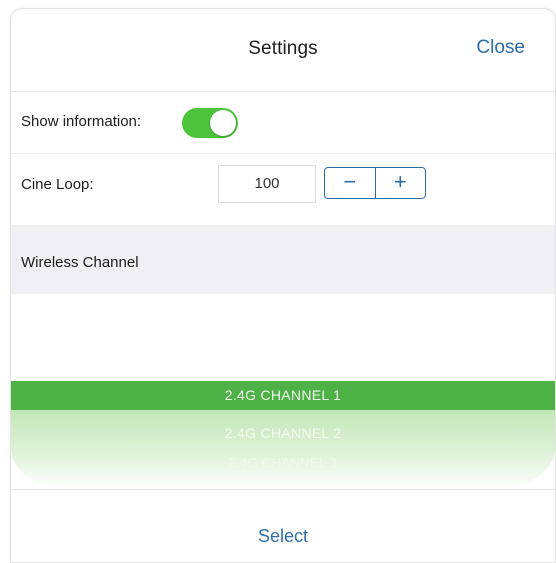 The height and width of the screenshot is (563, 556). I want to click on toggle-knob, so click(223, 123).